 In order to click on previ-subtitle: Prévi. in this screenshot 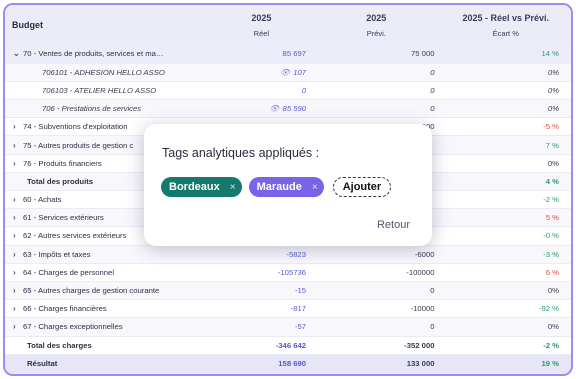, I will do `click(376, 33)`.